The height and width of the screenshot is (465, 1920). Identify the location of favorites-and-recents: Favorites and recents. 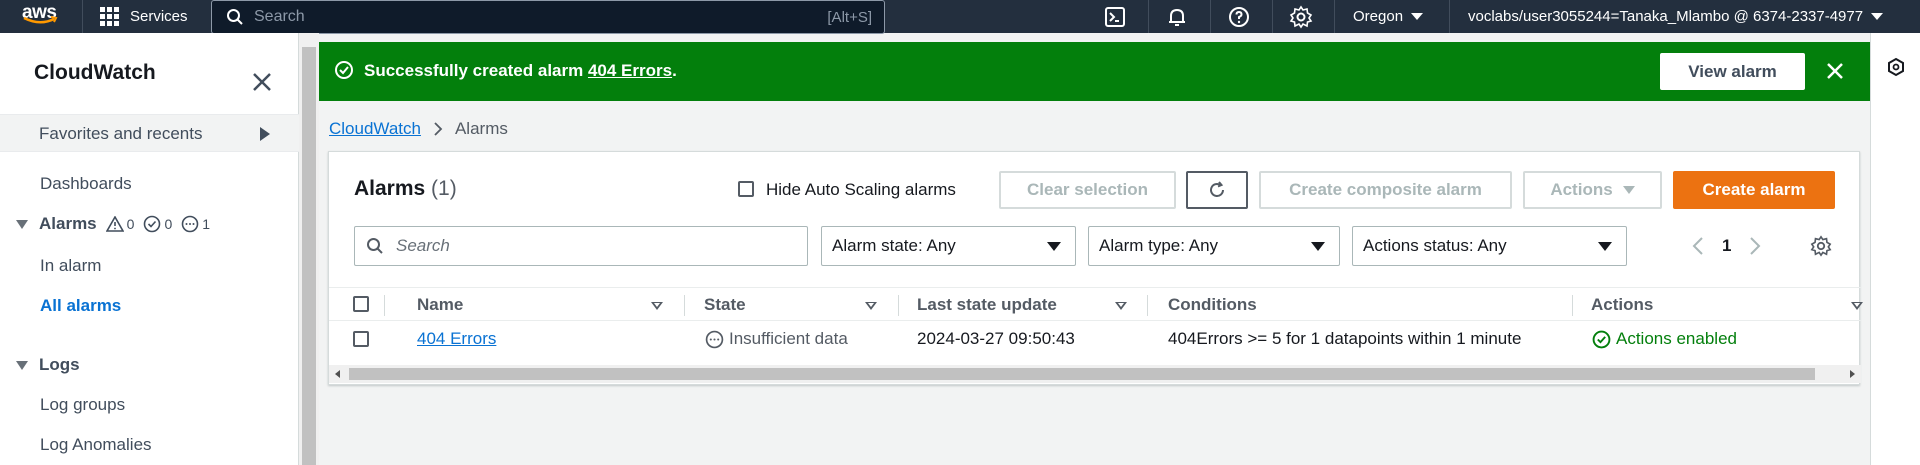
(149, 133).